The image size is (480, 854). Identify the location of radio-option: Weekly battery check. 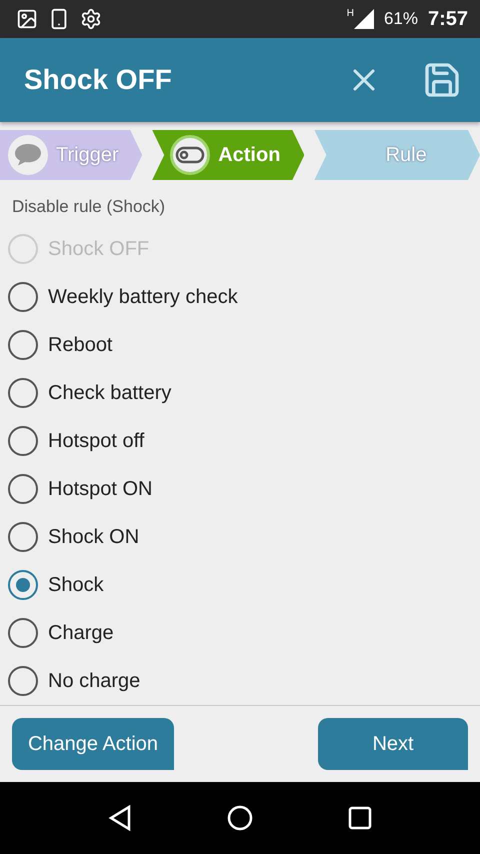
(240, 297).